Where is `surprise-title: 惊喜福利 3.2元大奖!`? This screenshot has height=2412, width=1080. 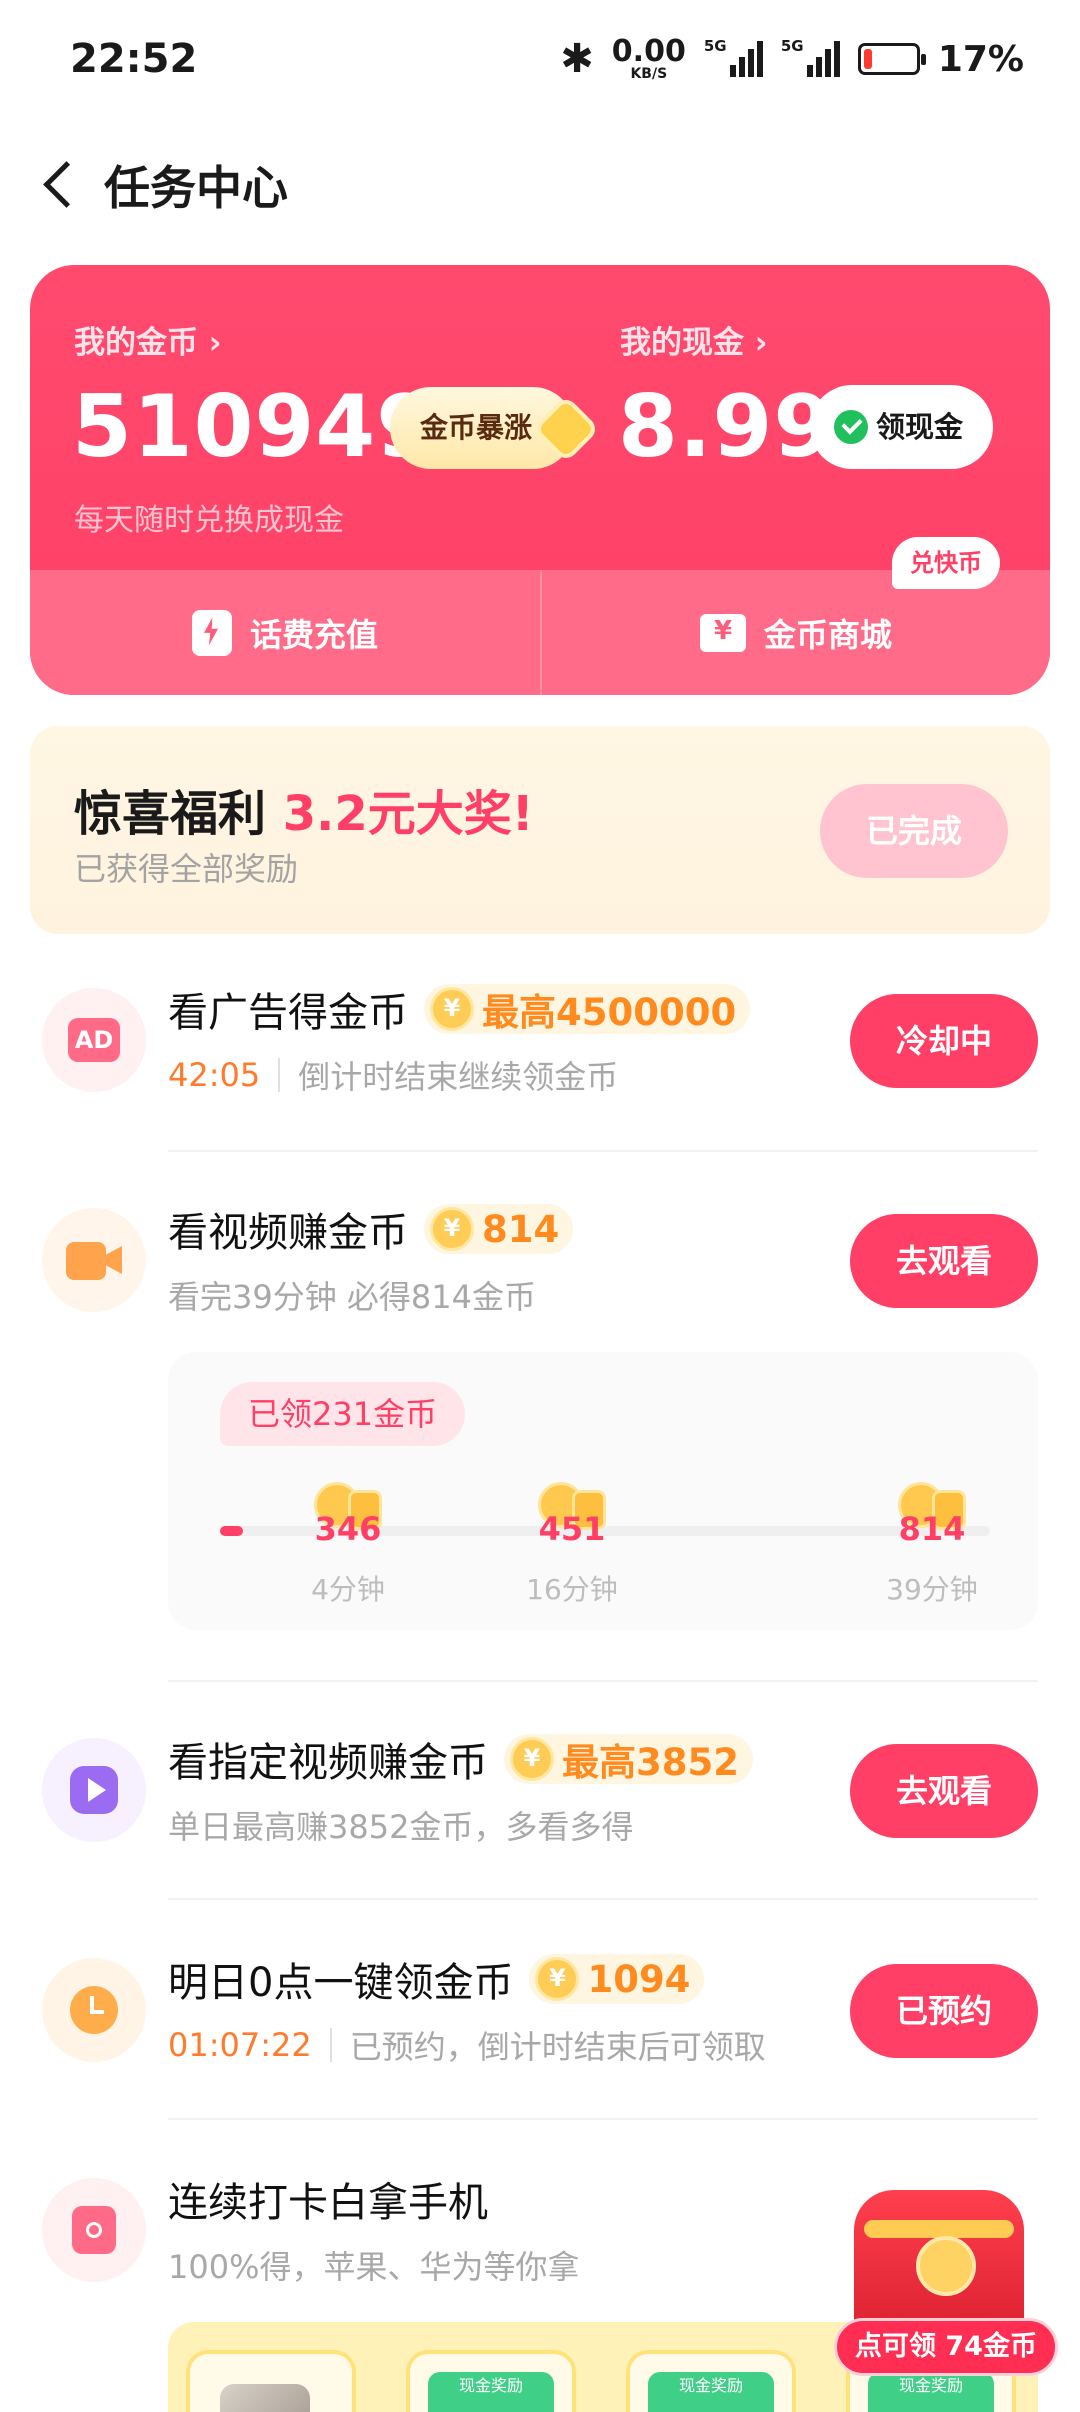
surprise-title: 惊喜福利 3.2元大奖! is located at coordinates (304, 809).